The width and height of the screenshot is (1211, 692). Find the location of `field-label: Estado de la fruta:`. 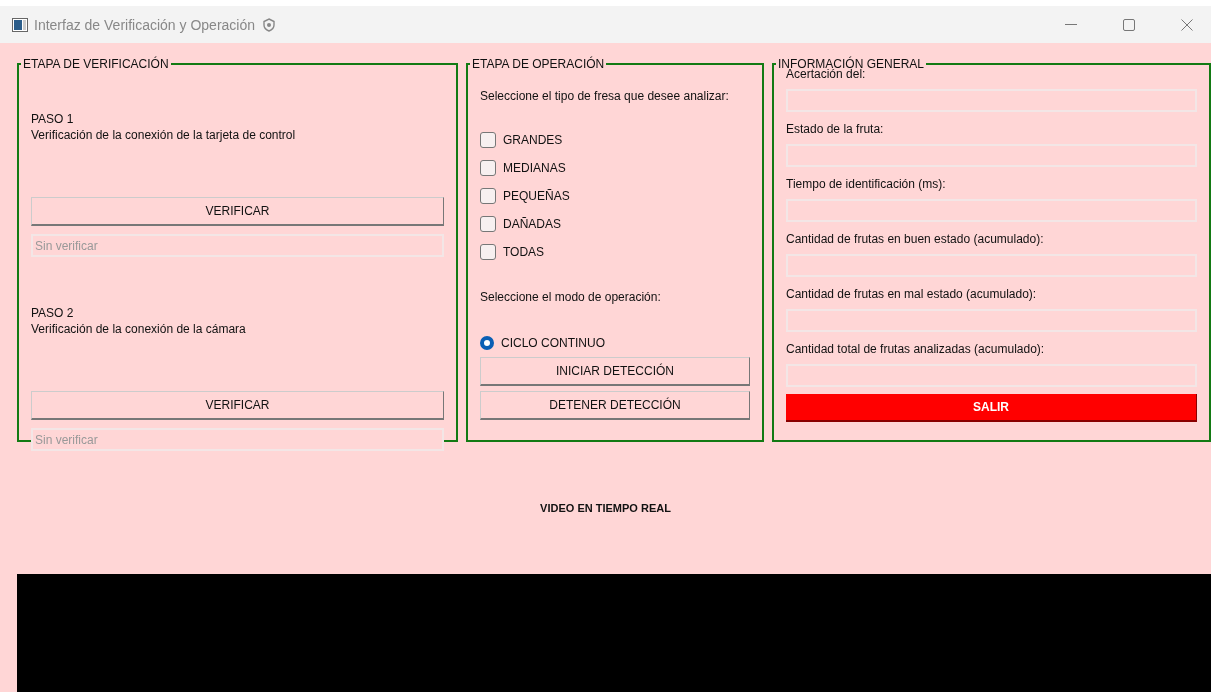

field-label: Estado de la fruta: is located at coordinates (835, 129).